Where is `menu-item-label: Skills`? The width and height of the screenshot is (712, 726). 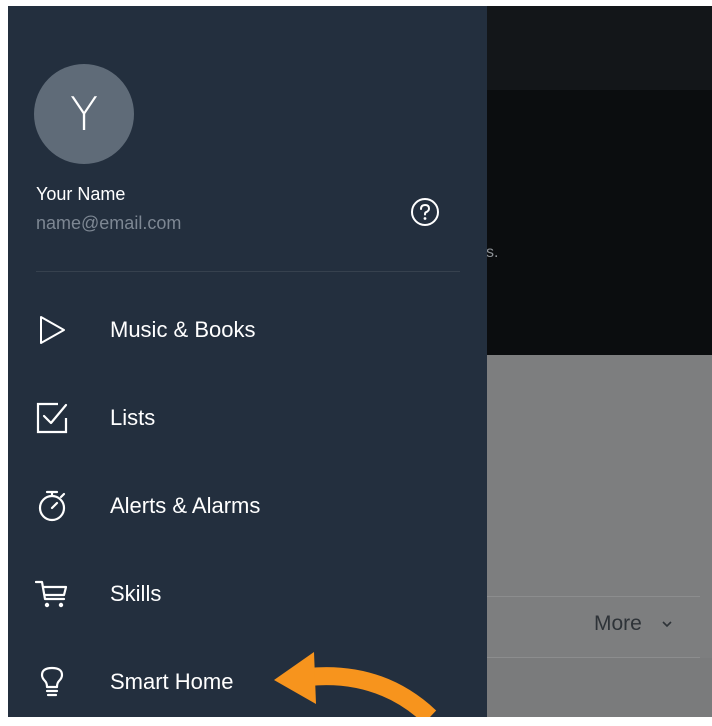
menu-item-label: Skills is located at coordinates (136, 593).